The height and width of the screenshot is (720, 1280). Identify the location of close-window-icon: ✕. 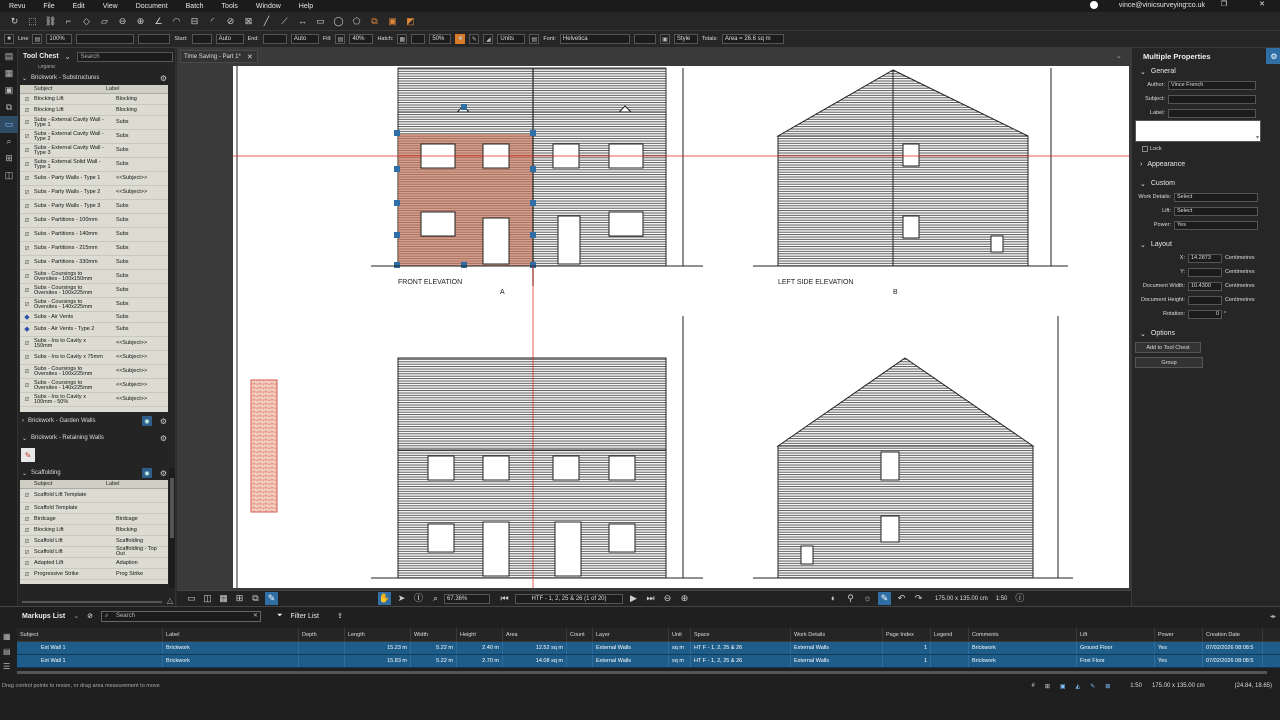
(1262, 4).